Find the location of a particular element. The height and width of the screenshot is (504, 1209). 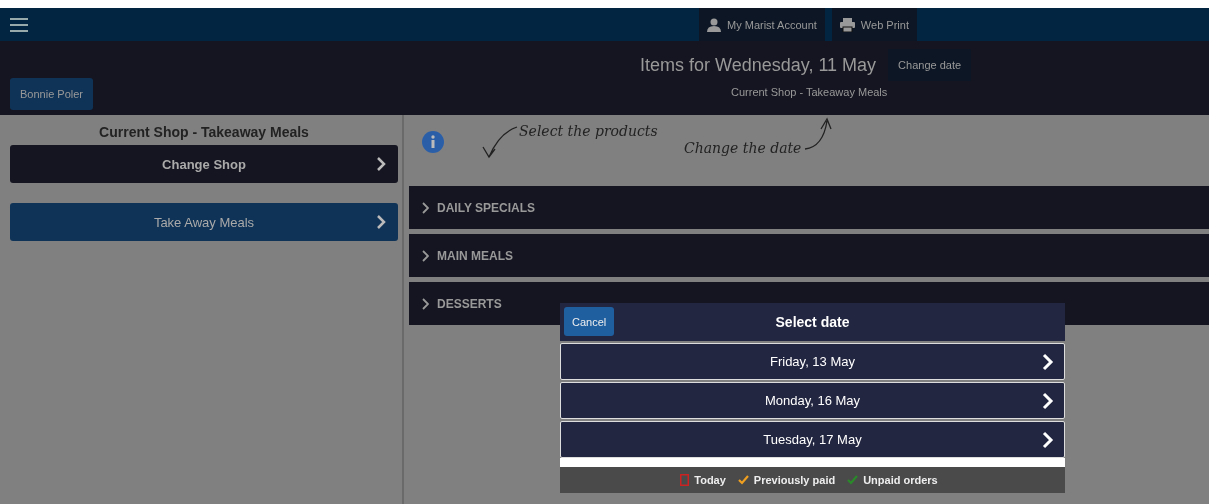

legend-label: Today is located at coordinates (710, 480).